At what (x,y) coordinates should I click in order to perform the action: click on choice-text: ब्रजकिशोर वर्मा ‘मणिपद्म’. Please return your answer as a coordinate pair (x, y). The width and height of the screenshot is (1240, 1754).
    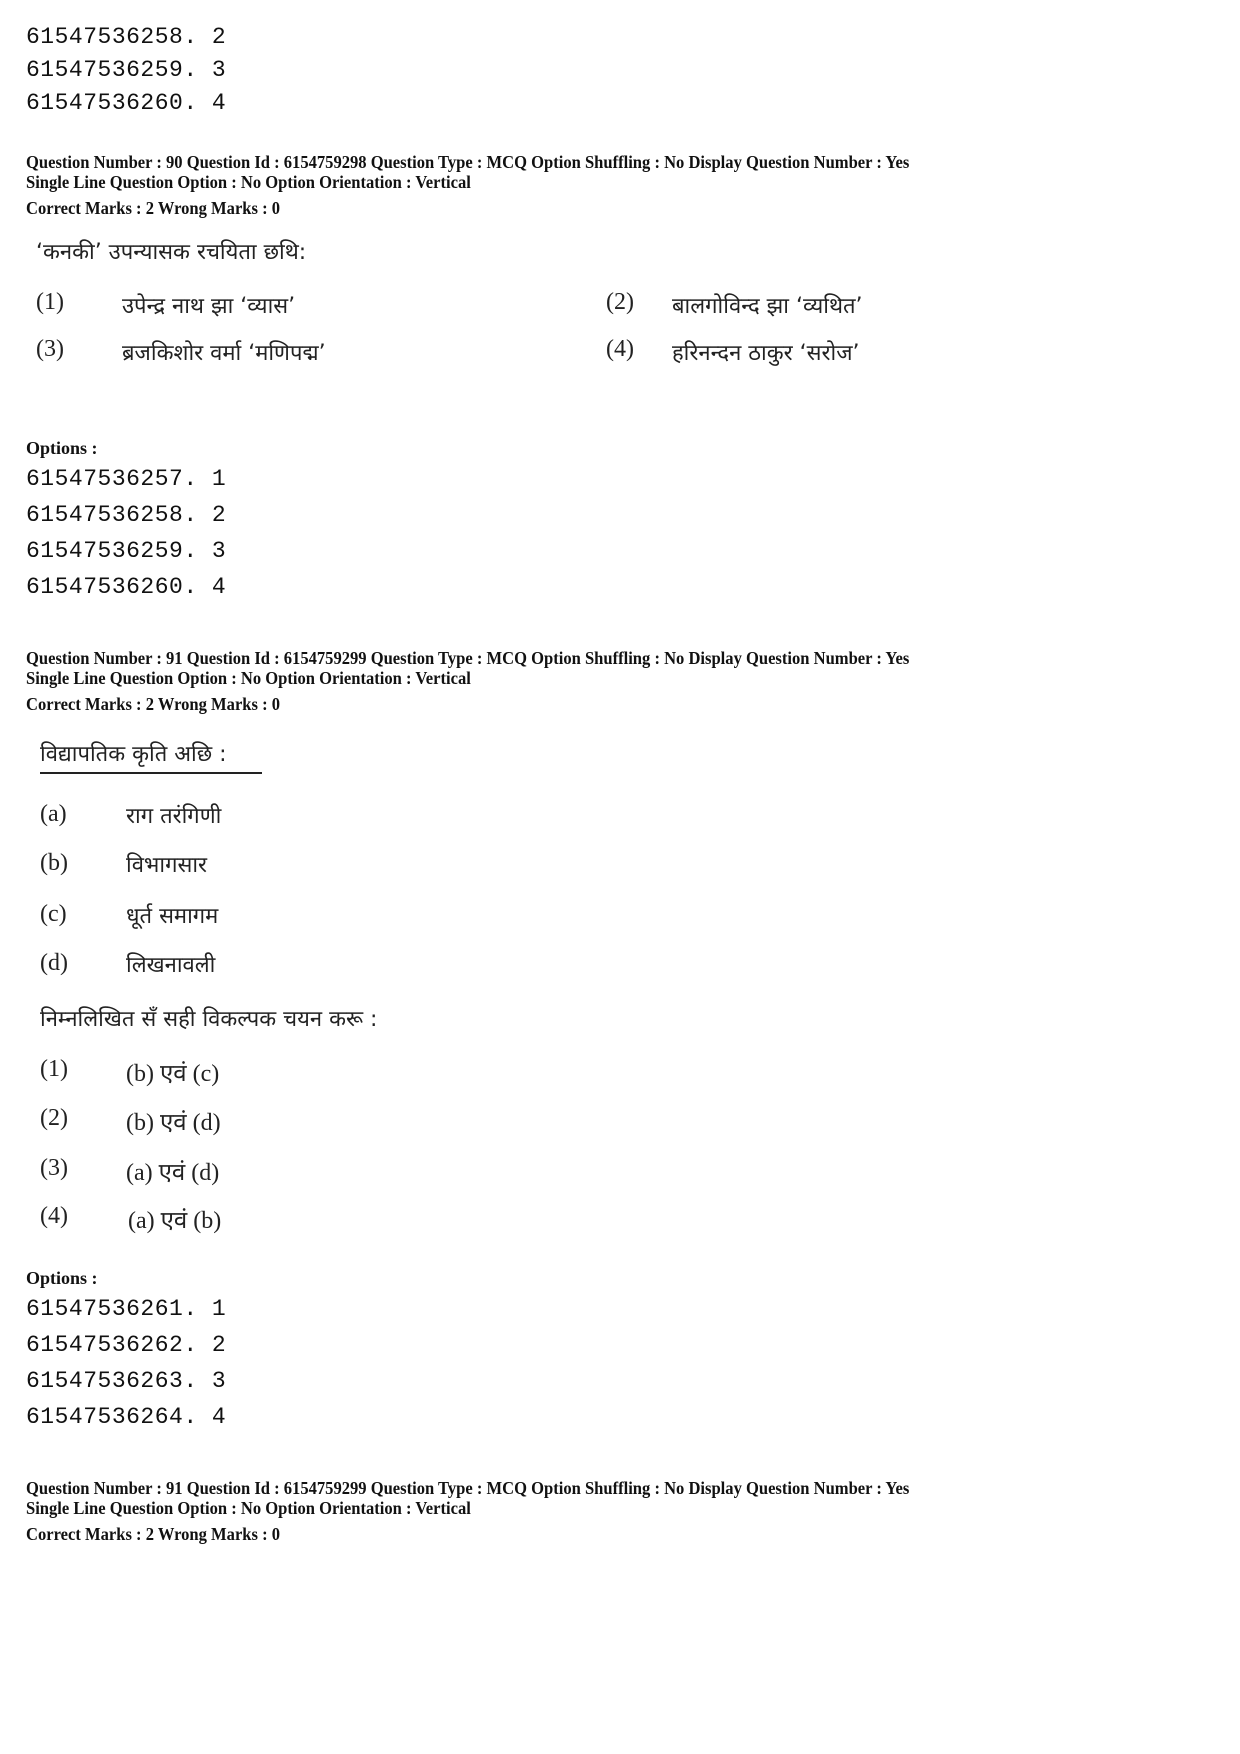
    Looking at the image, I should click on (224, 353).